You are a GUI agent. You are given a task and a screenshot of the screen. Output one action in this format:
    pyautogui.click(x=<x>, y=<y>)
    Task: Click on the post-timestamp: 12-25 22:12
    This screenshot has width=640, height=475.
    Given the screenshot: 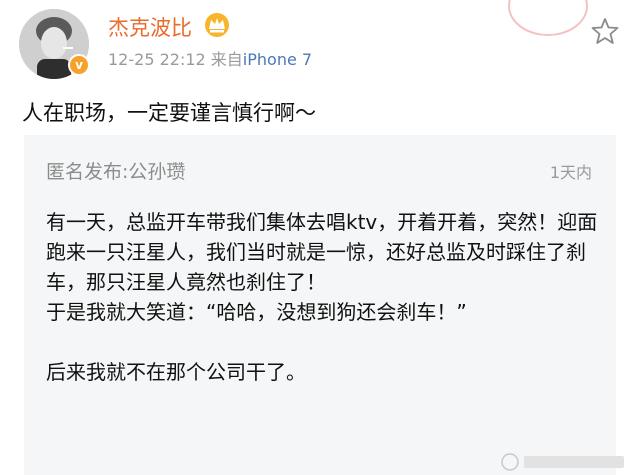 What is the action you would take?
    pyautogui.click(x=157, y=59)
    